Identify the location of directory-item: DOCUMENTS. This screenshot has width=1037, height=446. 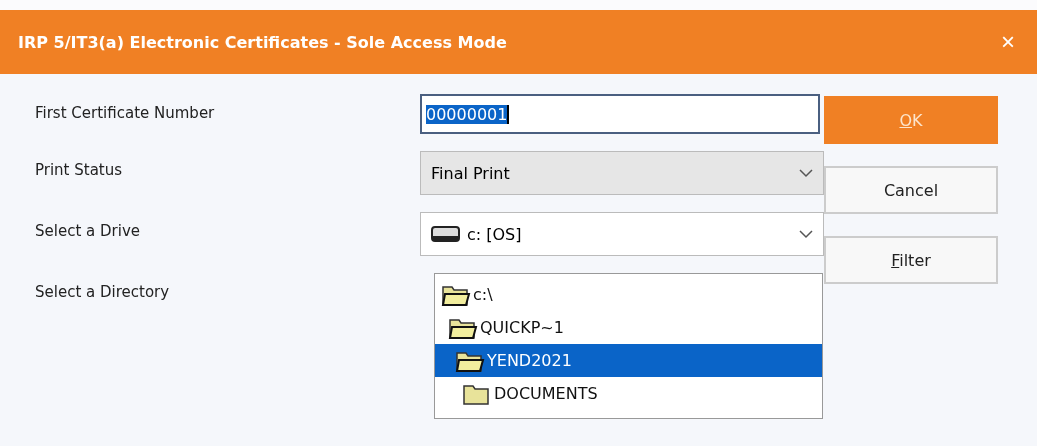
(628, 393).